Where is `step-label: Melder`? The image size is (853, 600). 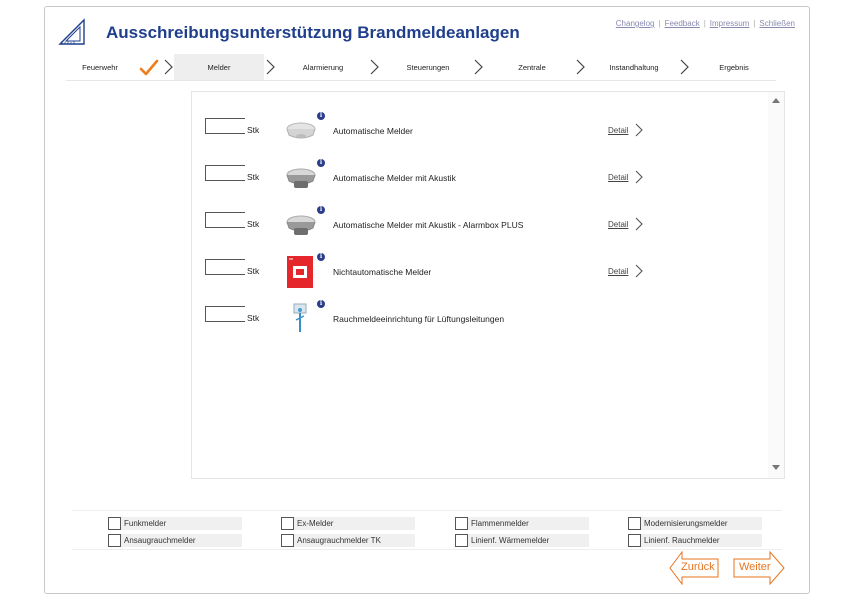
step-label: Melder is located at coordinates (219, 67).